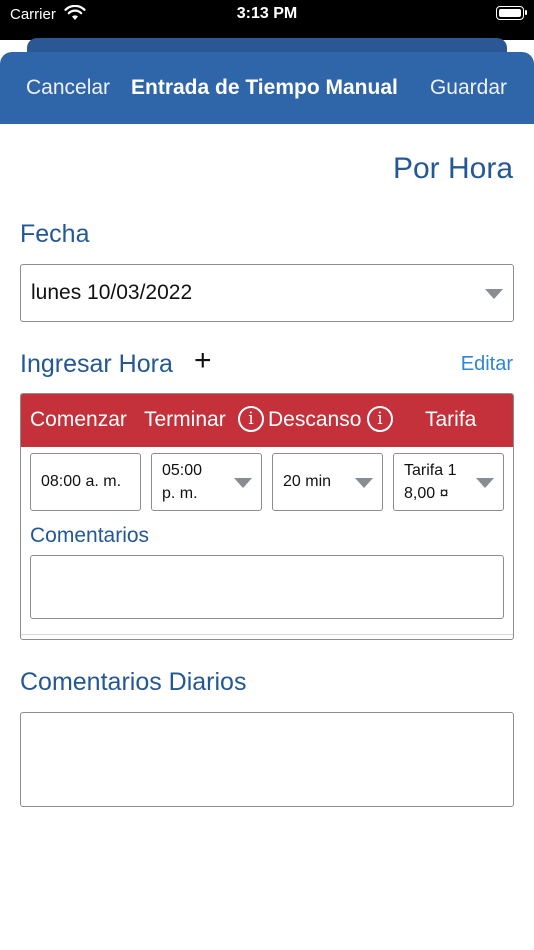 This screenshot has height=950, width=534. What do you see at coordinates (267, 13) in the screenshot?
I see `clock: 3:13 PM` at bounding box center [267, 13].